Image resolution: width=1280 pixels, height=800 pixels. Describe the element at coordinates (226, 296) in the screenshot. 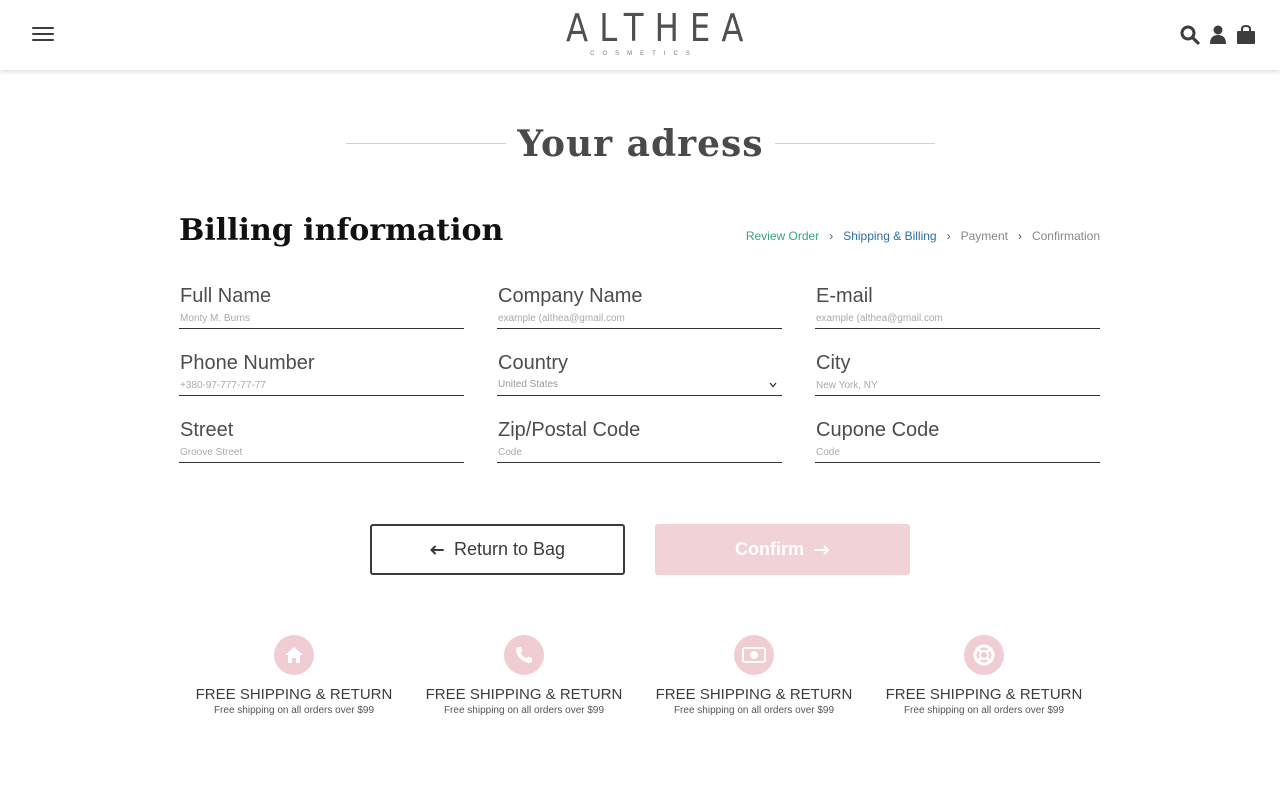

I see `full-name-label: Full Name` at that location.